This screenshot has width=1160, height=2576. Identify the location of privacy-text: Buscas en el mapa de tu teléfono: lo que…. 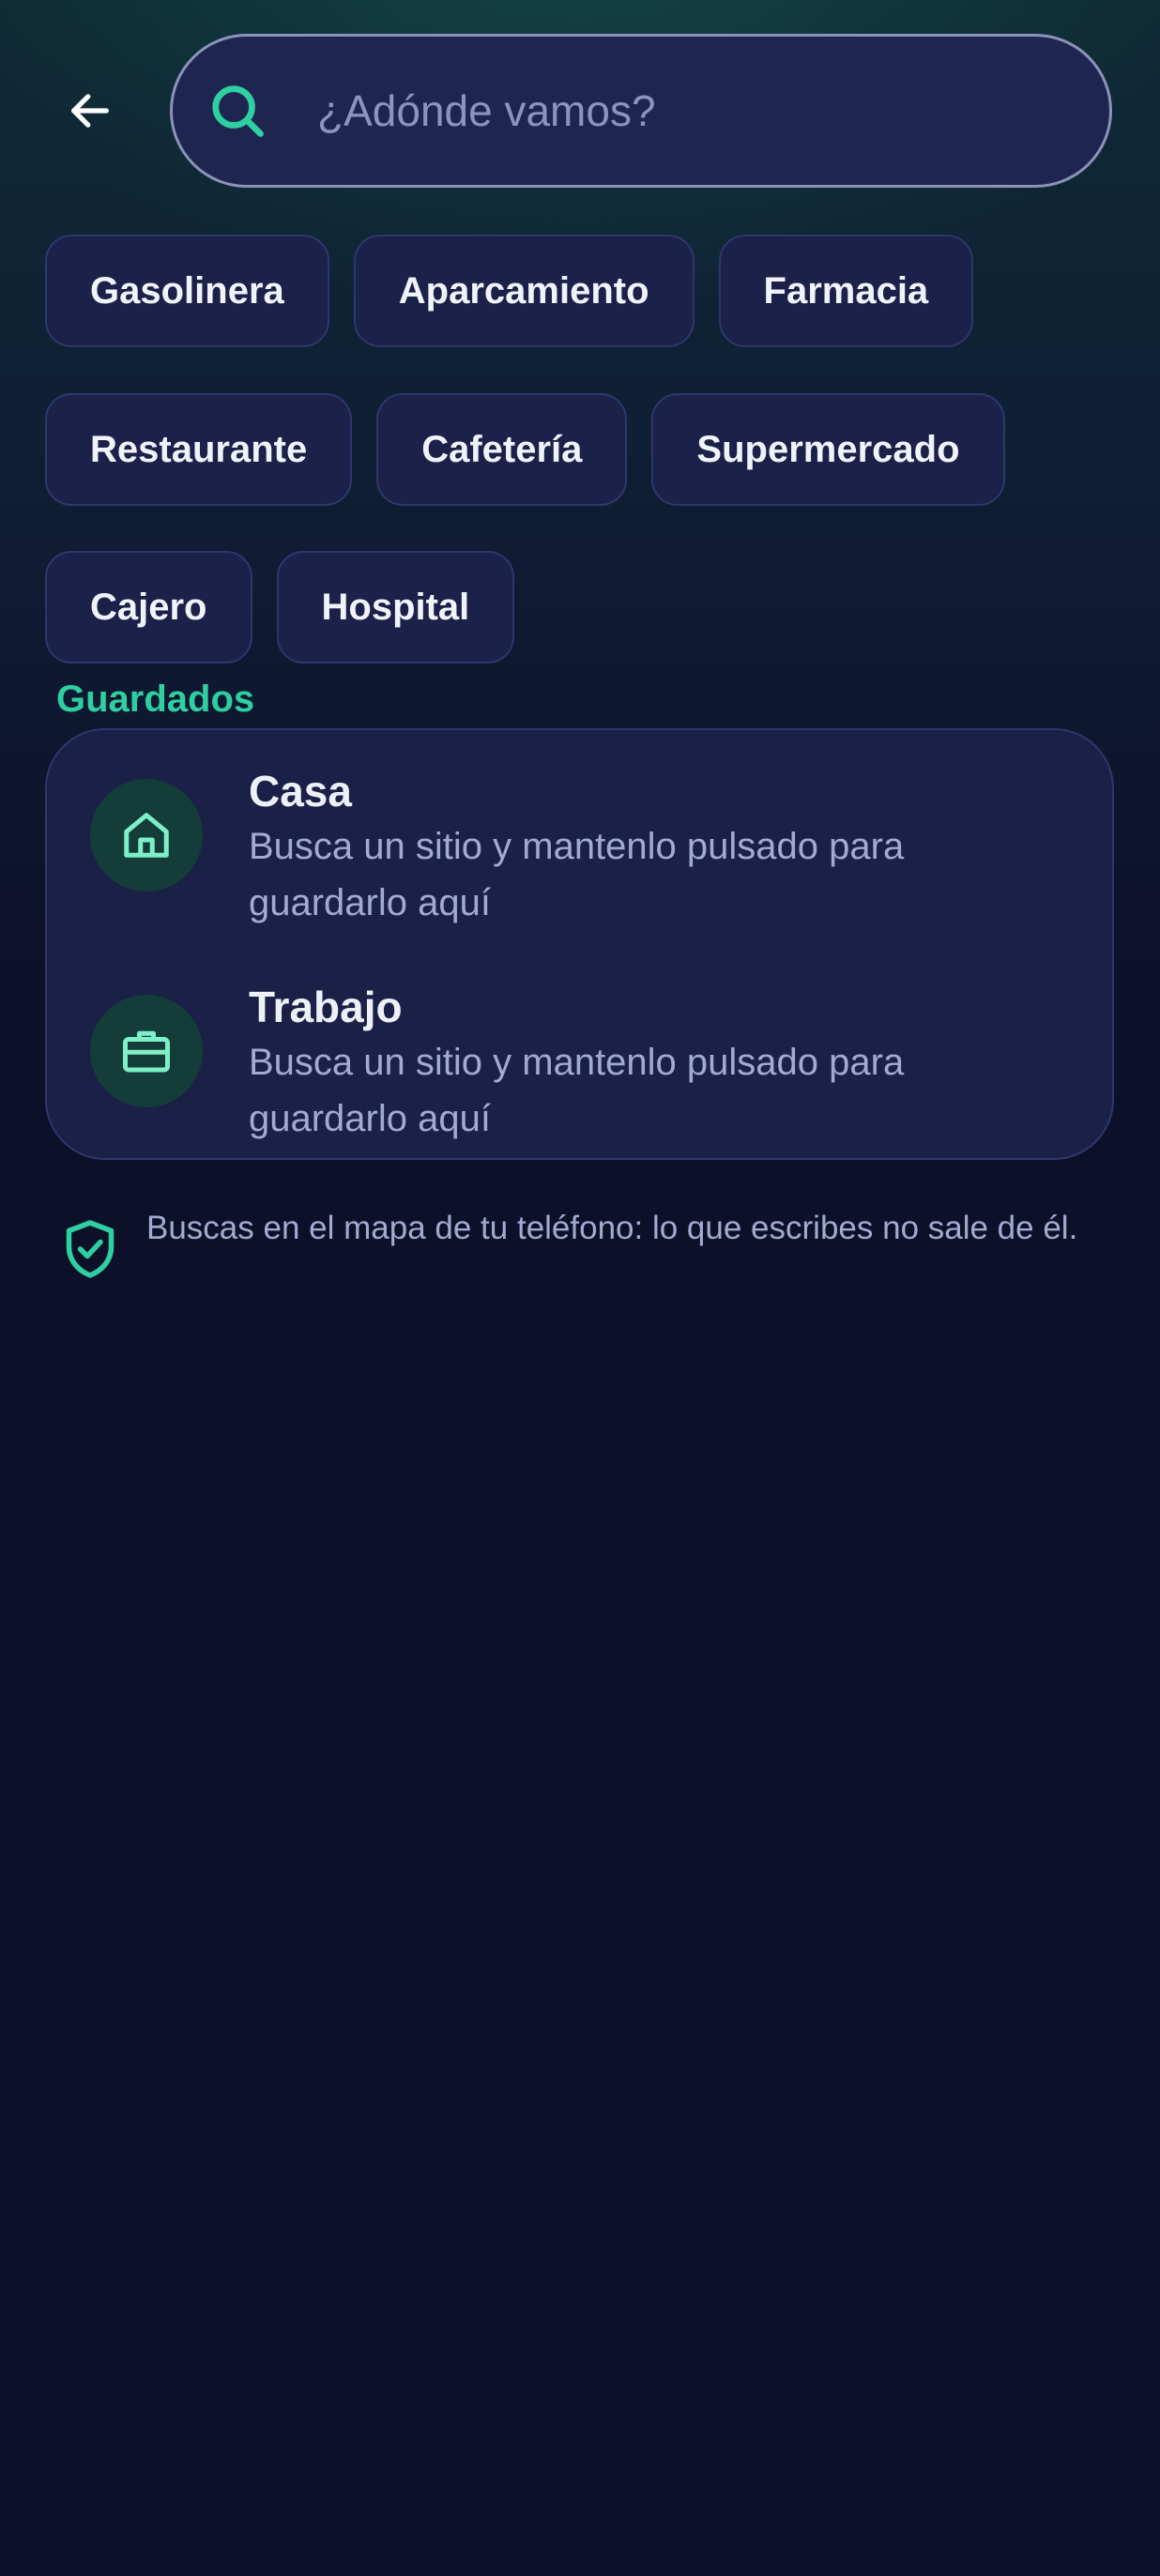
(612, 1228).